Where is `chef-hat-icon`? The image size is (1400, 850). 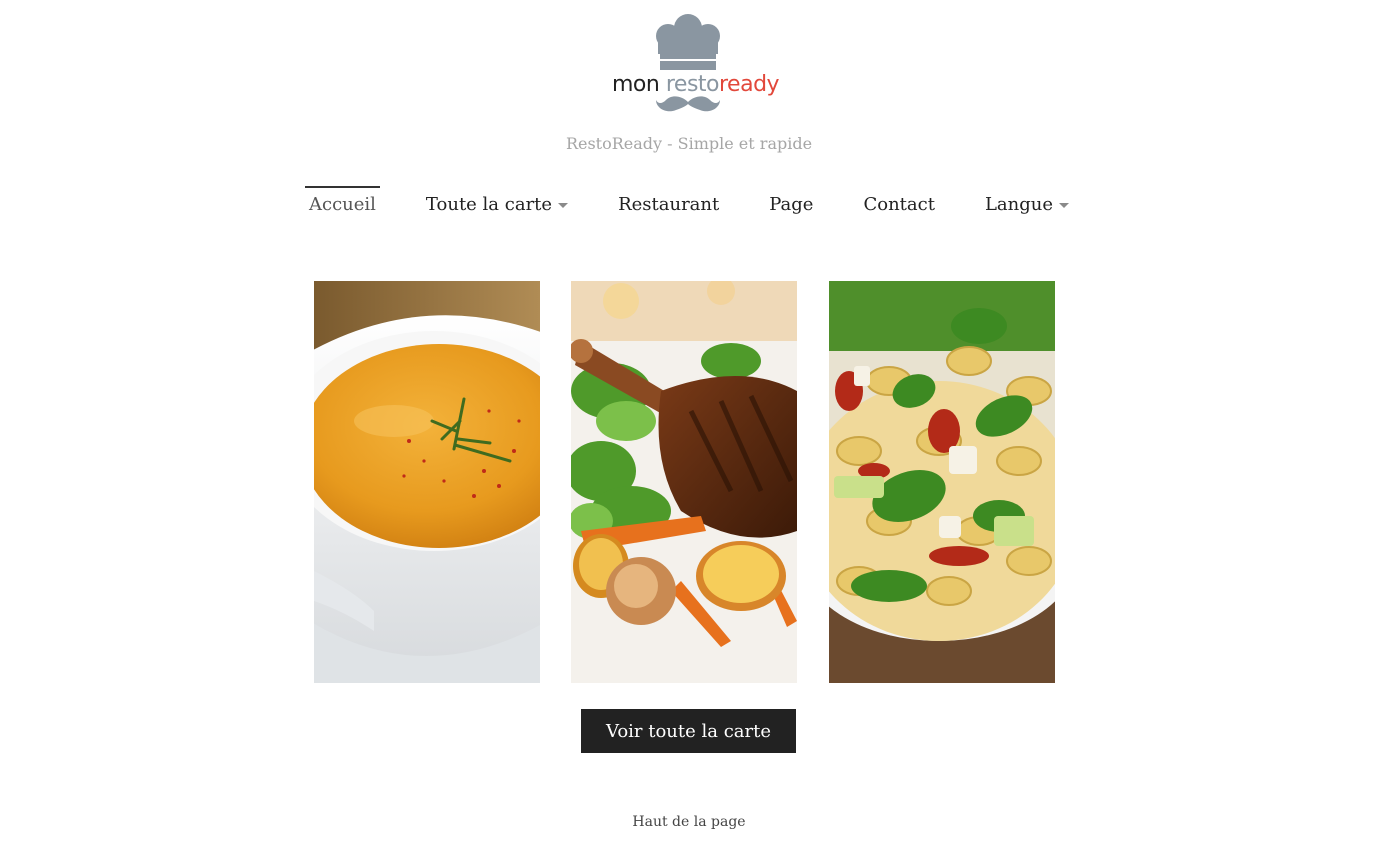
chef-hat-icon is located at coordinates (688, 63).